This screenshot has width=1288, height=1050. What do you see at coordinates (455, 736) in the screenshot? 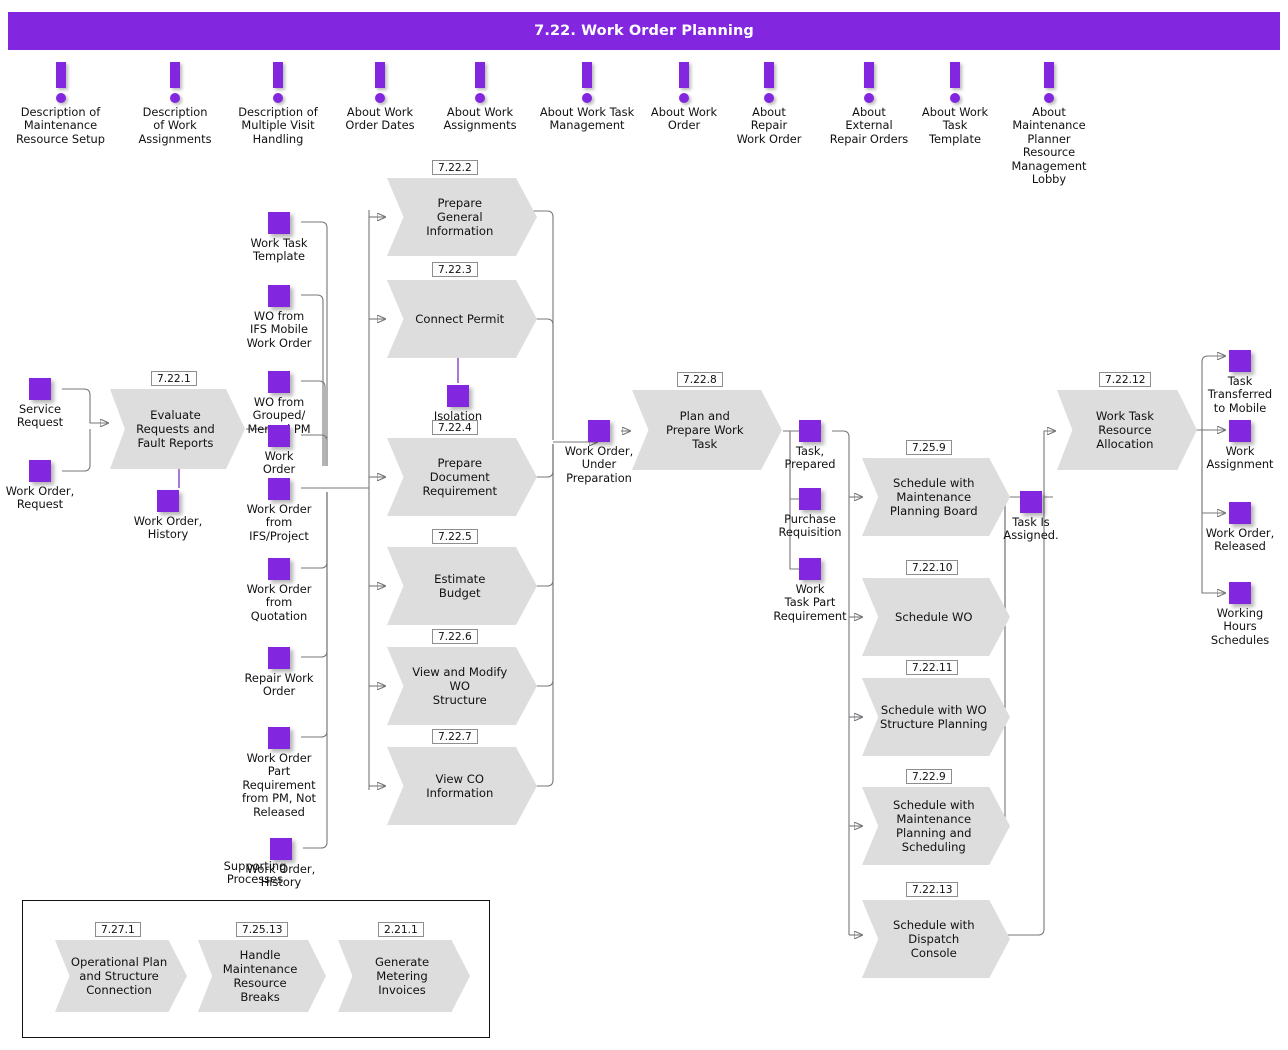
I see `process-badge-view-co-information: 7.22.7` at bounding box center [455, 736].